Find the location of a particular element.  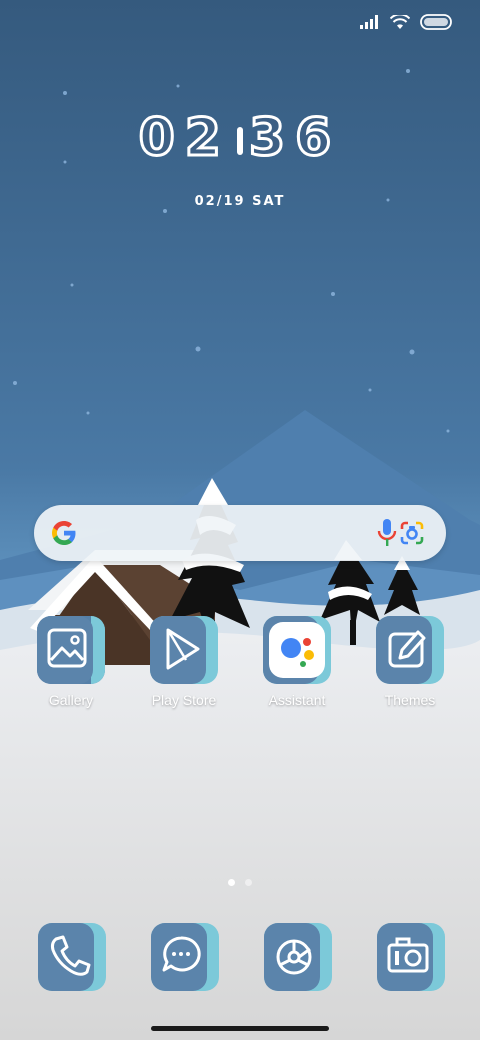

dock-messages is located at coordinates (185, 957).